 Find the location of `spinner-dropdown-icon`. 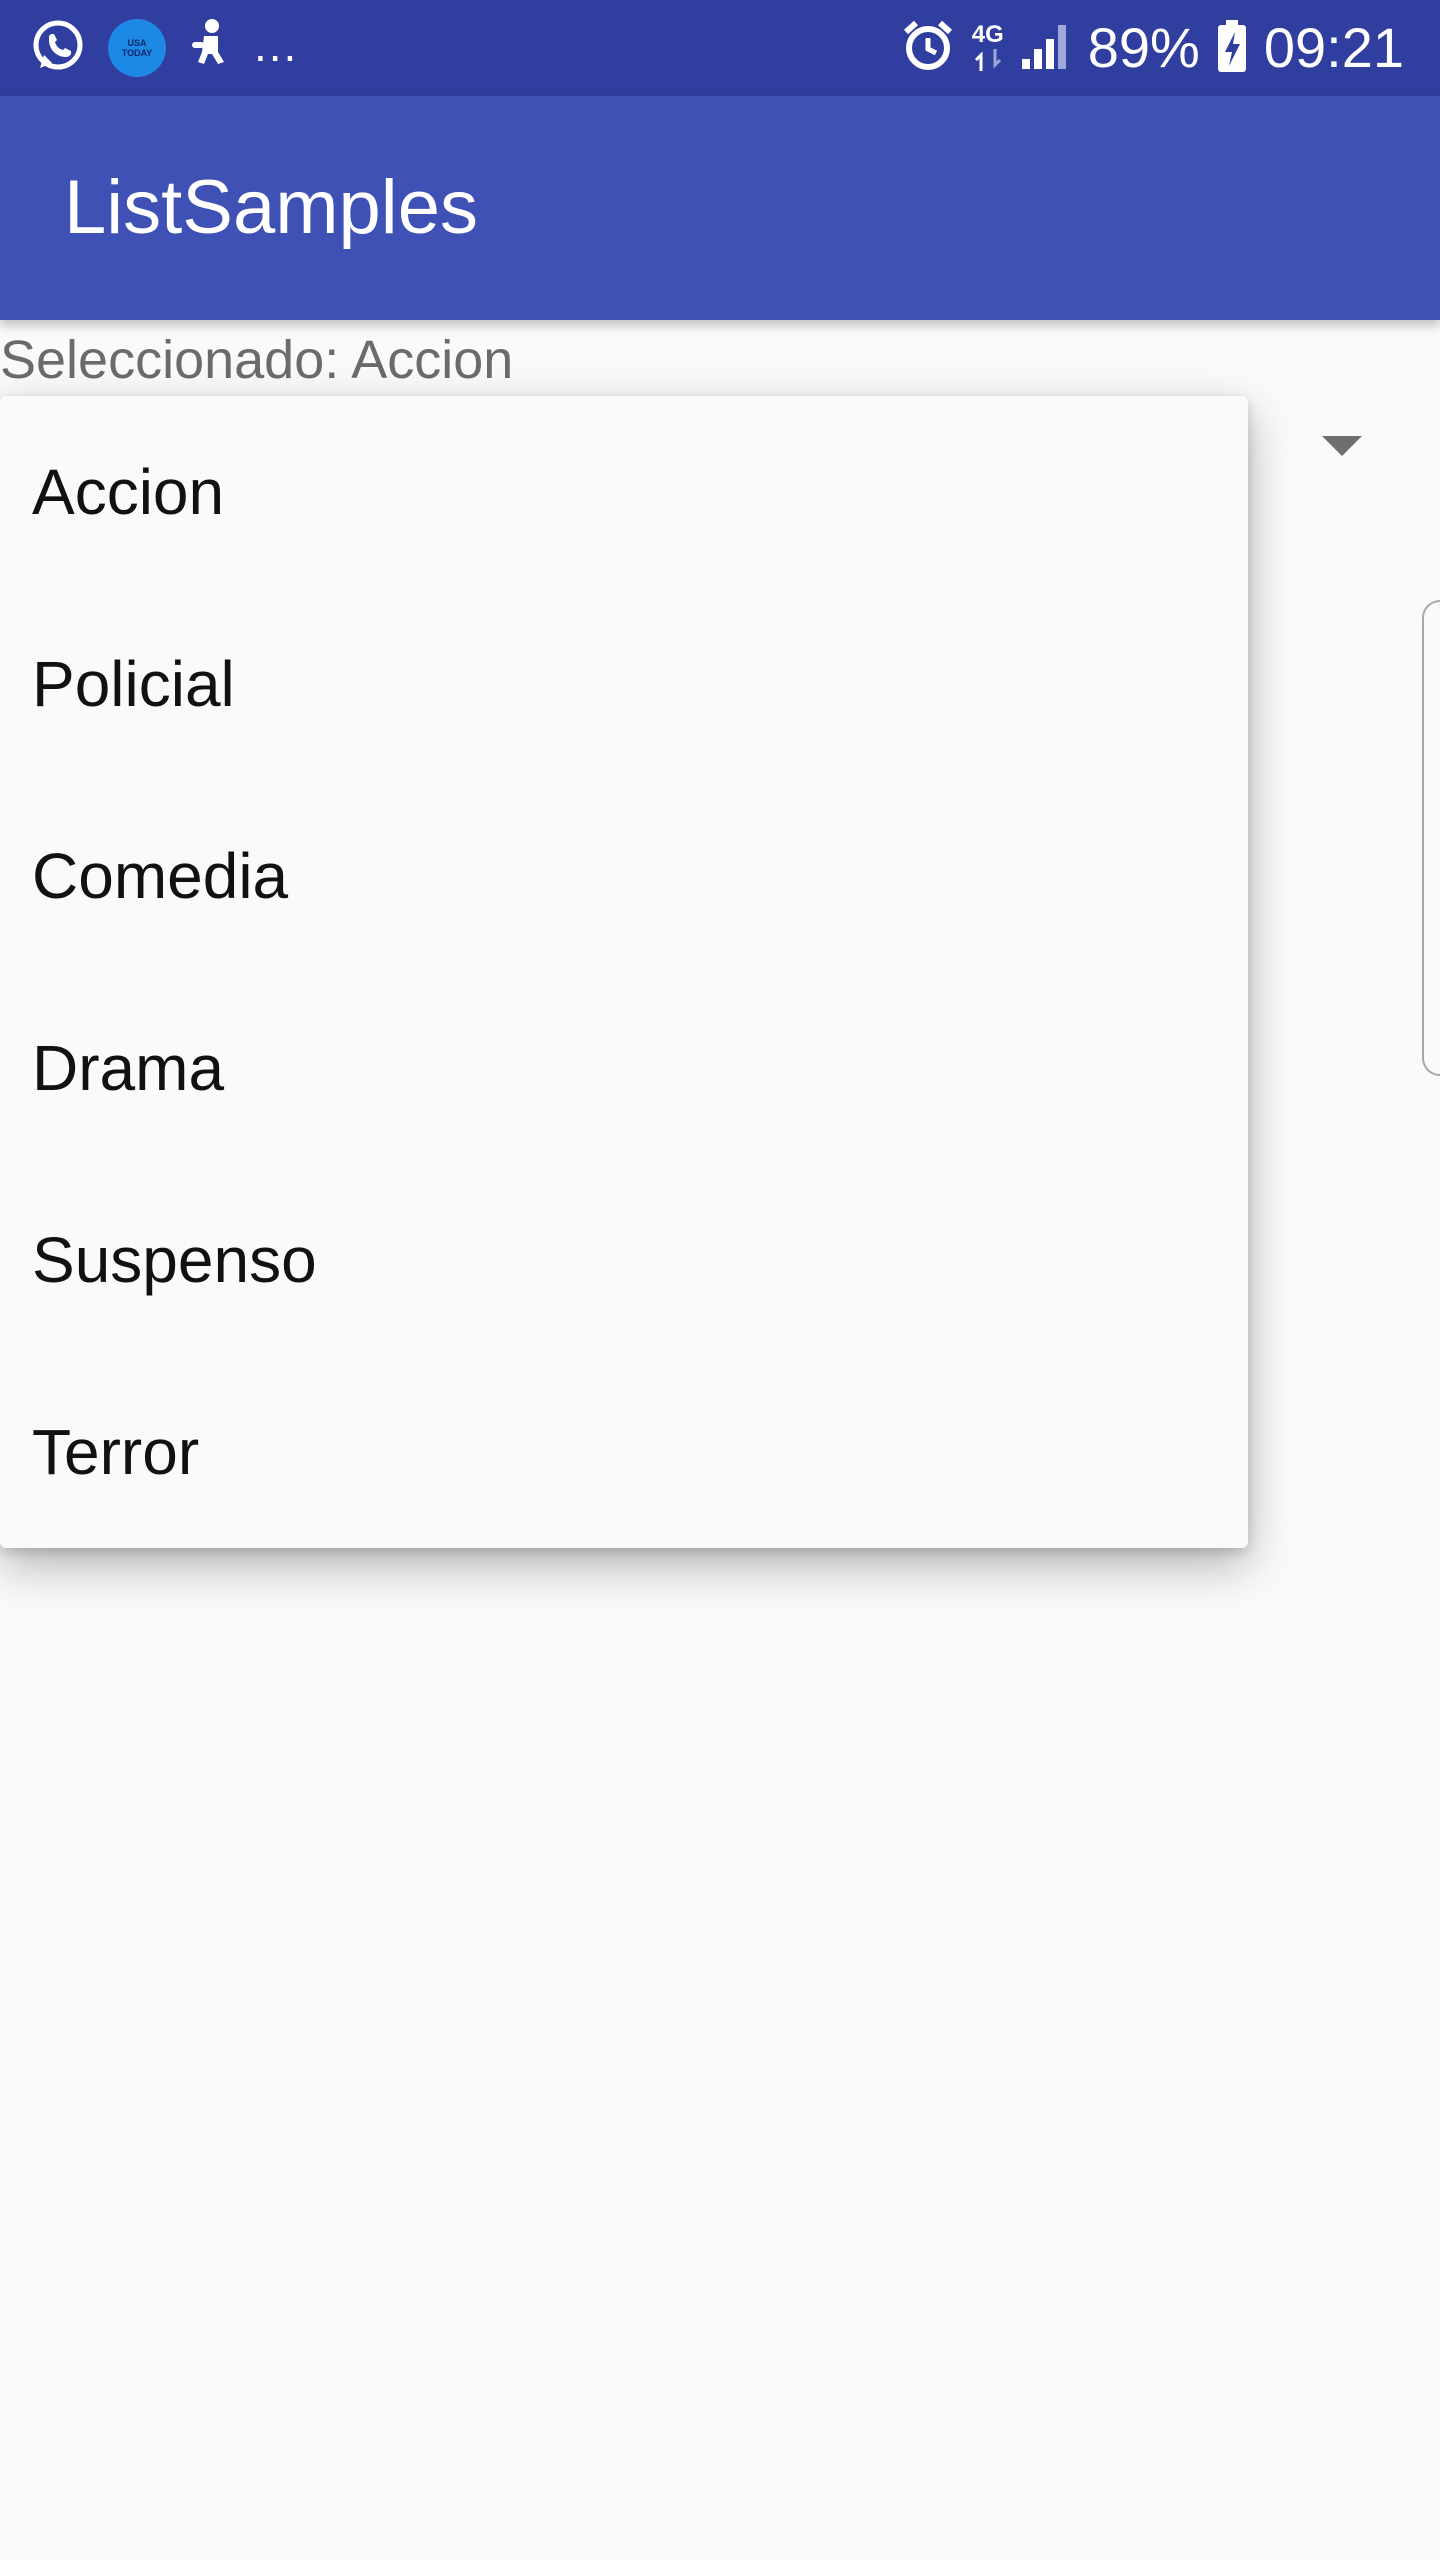

spinner-dropdown-icon is located at coordinates (1342, 446).